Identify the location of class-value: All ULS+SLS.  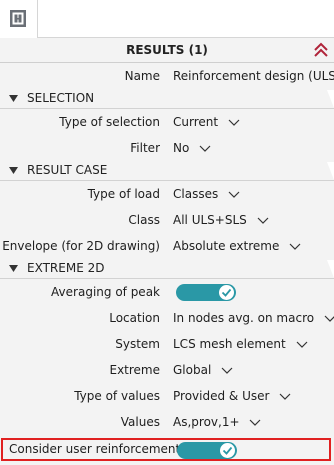
(210, 220).